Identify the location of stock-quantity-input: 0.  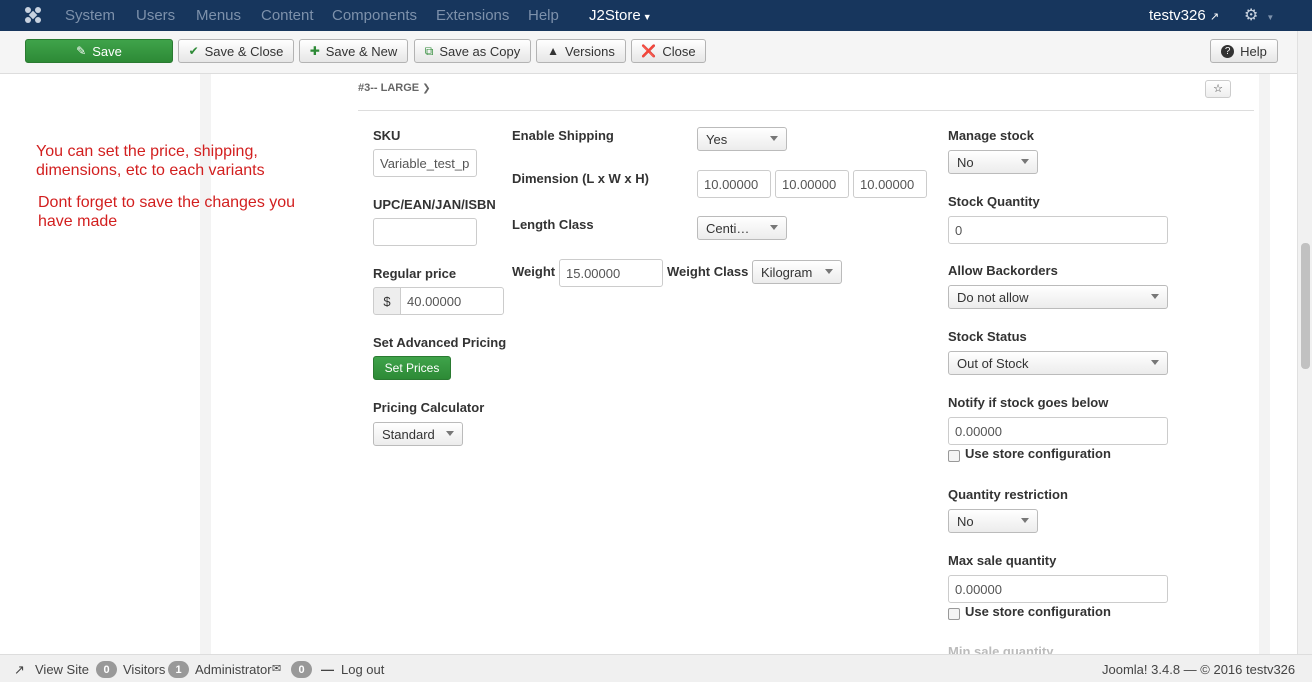
(1058, 230).